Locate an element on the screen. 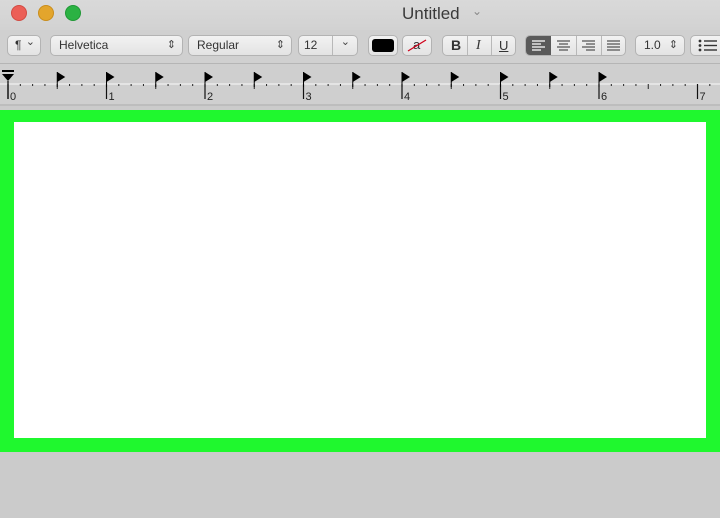 Image resolution: width=720 pixels, height=518 pixels. italic-button: I is located at coordinates (478, 45).